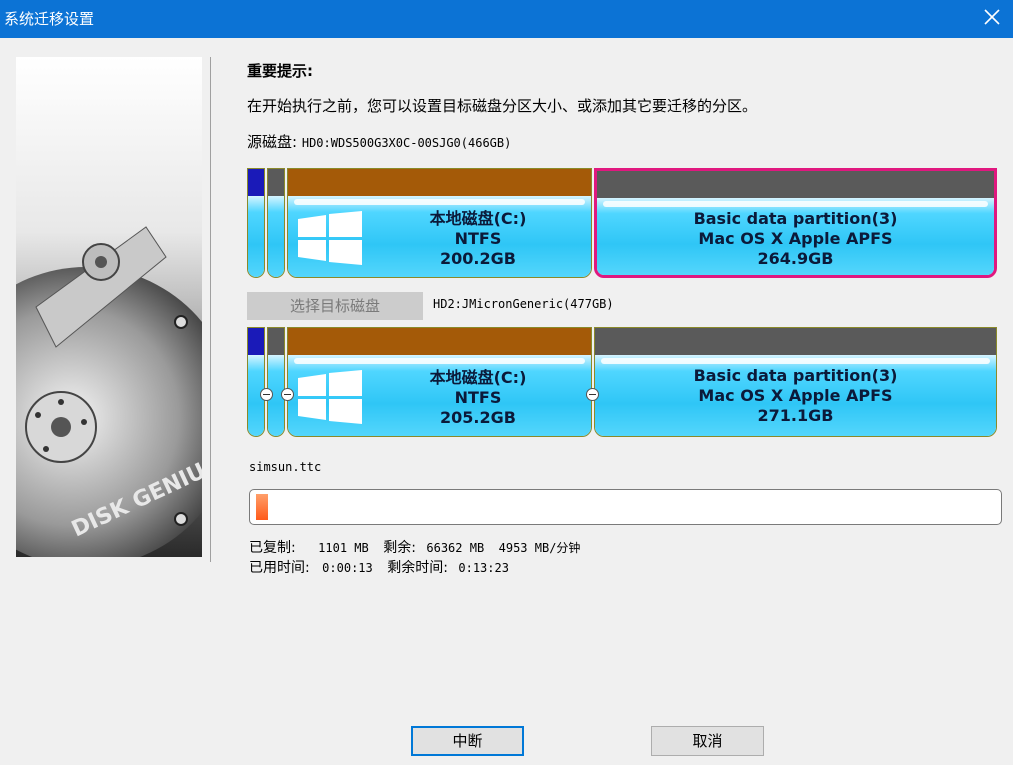 Image resolution: width=1013 pixels, height=765 pixels. Describe the element at coordinates (455, 548) in the screenshot. I see `remaining-value: 66362 MB` at that location.